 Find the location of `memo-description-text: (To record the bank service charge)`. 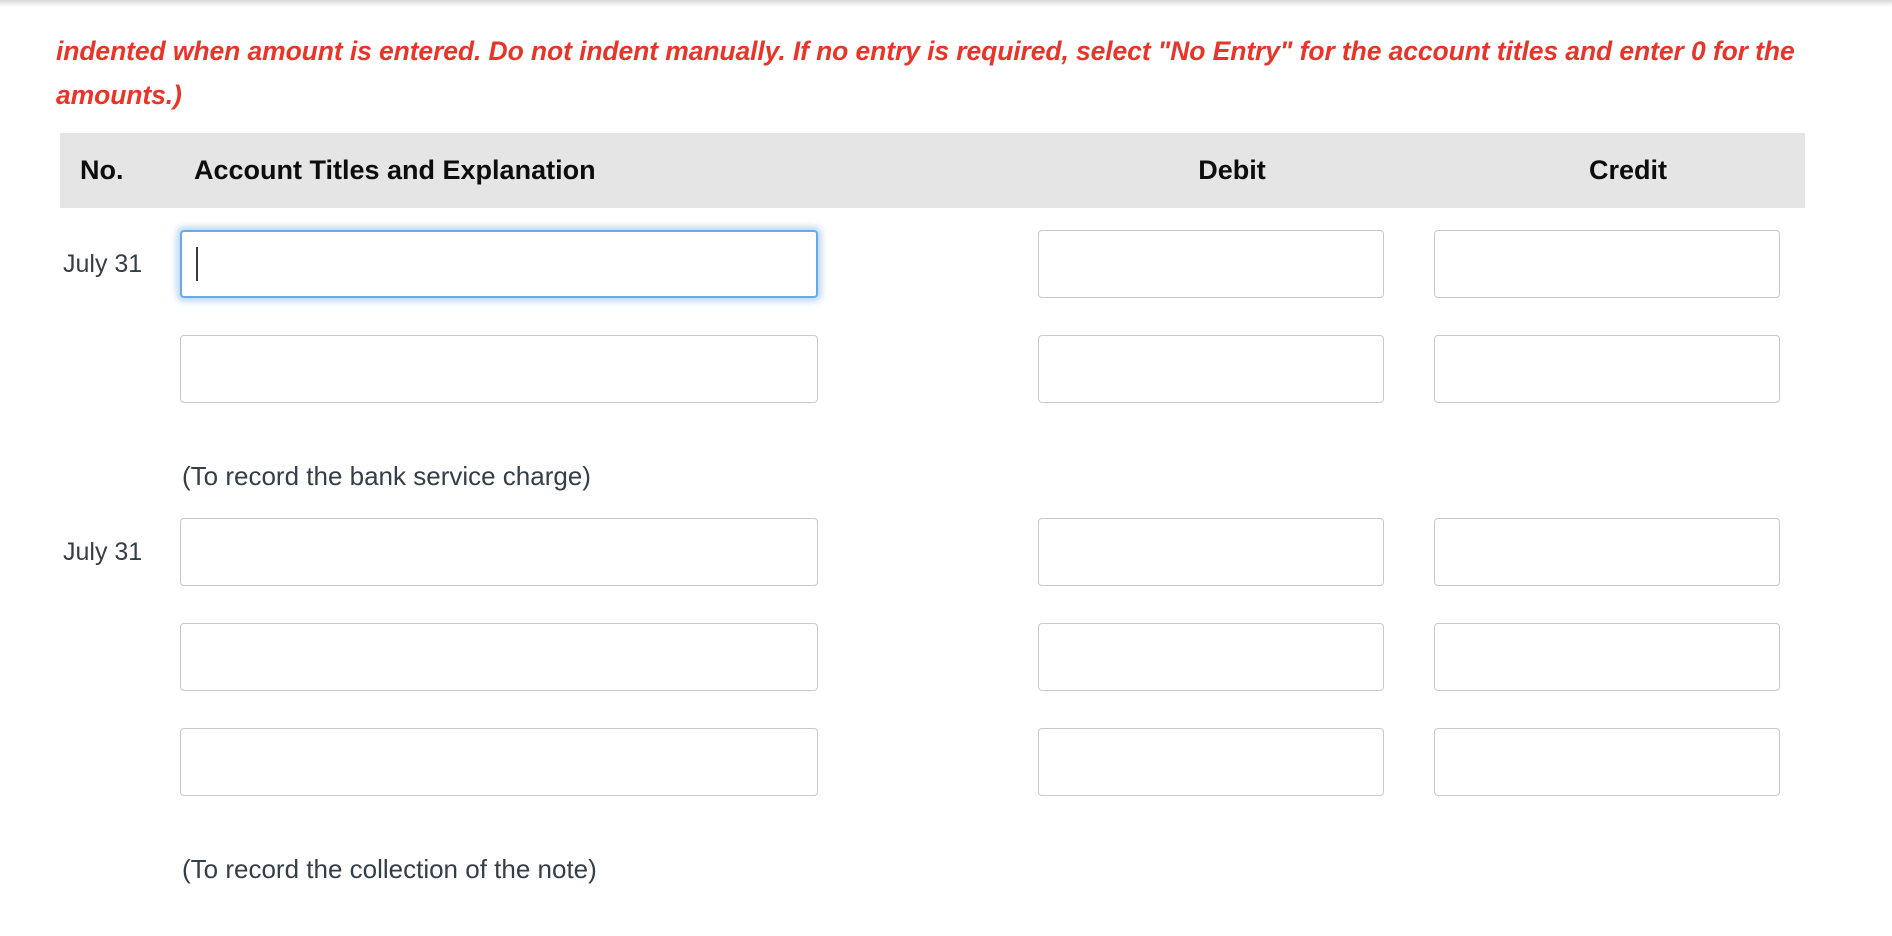

memo-description-text: (To record the bank service charge) is located at coordinates (386, 476).